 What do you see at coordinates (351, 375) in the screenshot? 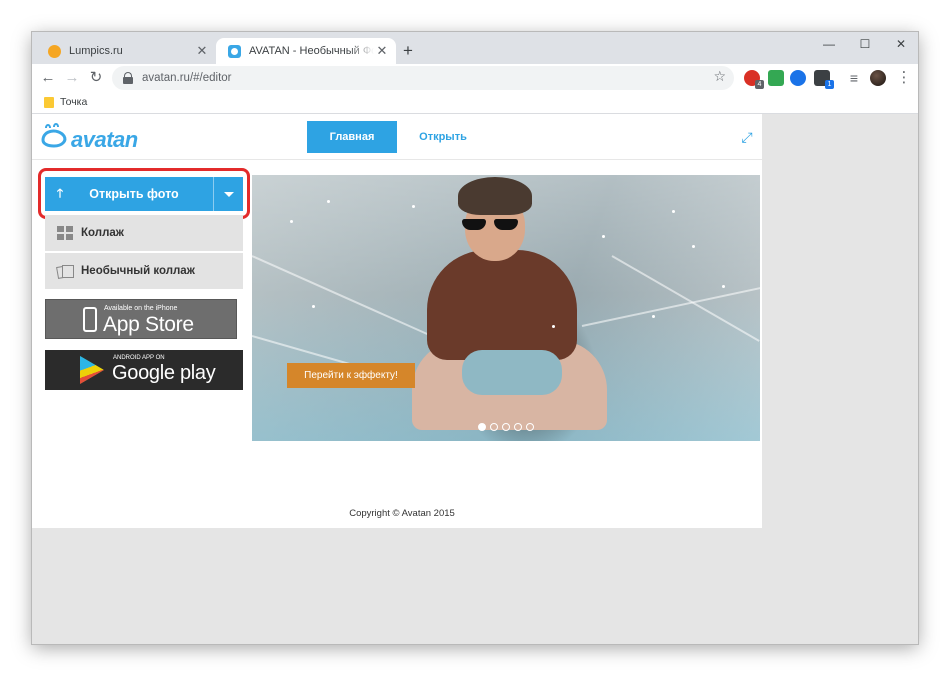
I see `go-to-effect-button: Перейти к эффекту!` at bounding box center [351, 375].